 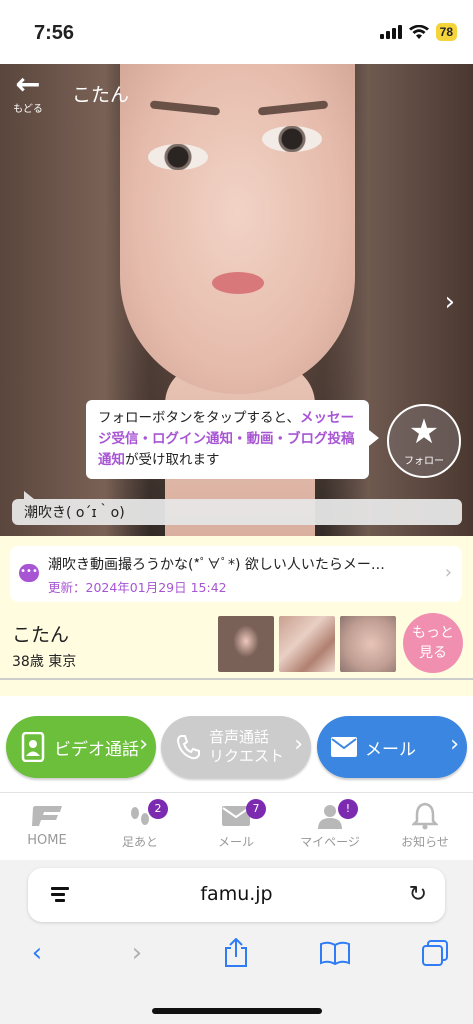 What do you see at coordinates (33, 747) in the screenshot?
I see `phone-video-icon` at bounding box center [33, 747].